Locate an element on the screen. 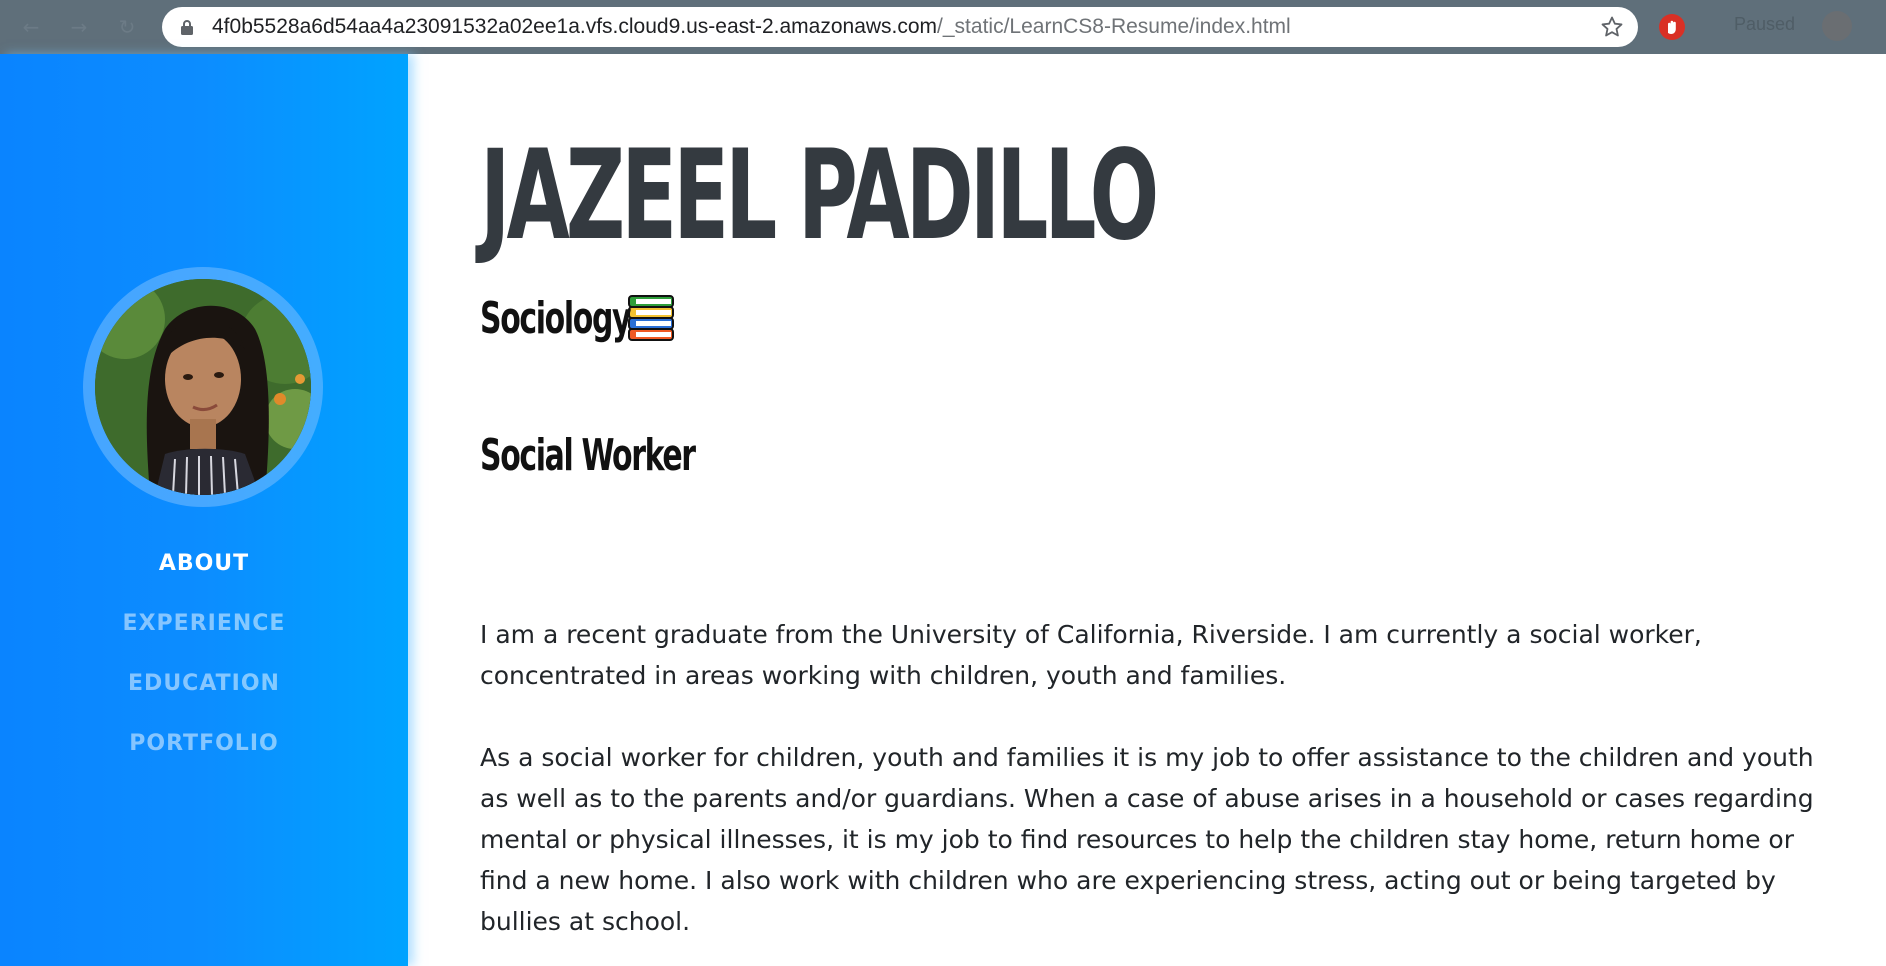 The width and height of the screenshot is (1886, 966). lock-icon is located at coordinates (187, 27).